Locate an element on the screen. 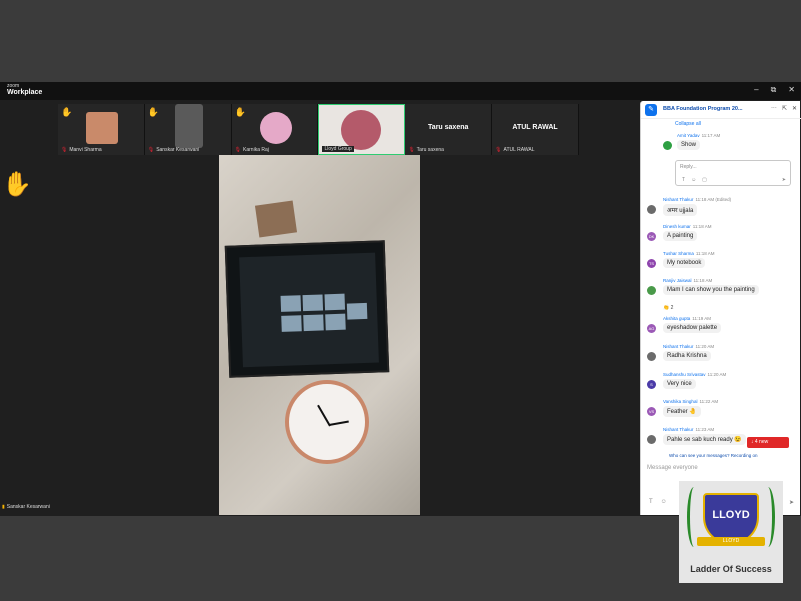 This screenshot has width=801, height=601. avatar: TS is located at coordinates (651, 263).